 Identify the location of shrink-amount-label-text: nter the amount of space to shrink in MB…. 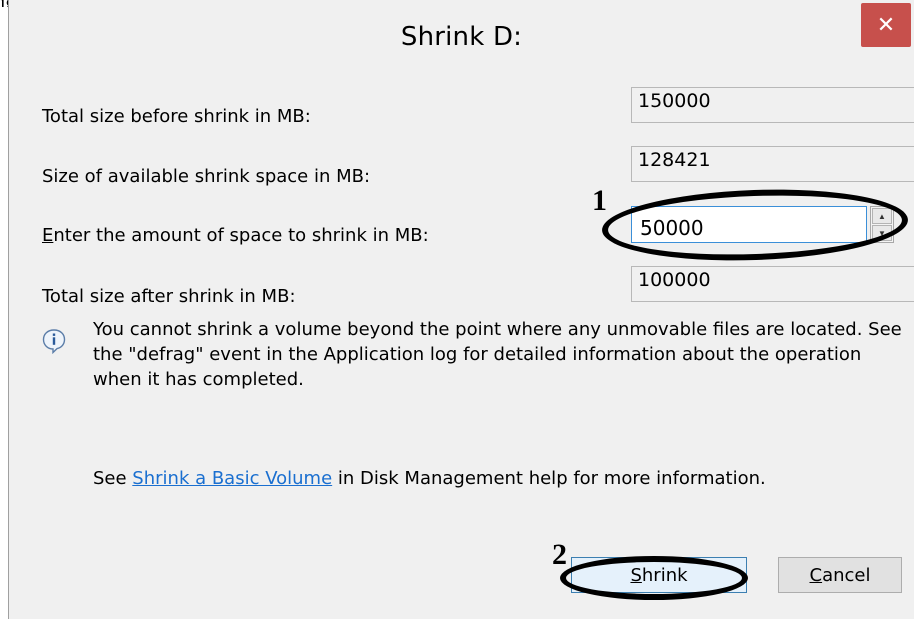
(241, 235).